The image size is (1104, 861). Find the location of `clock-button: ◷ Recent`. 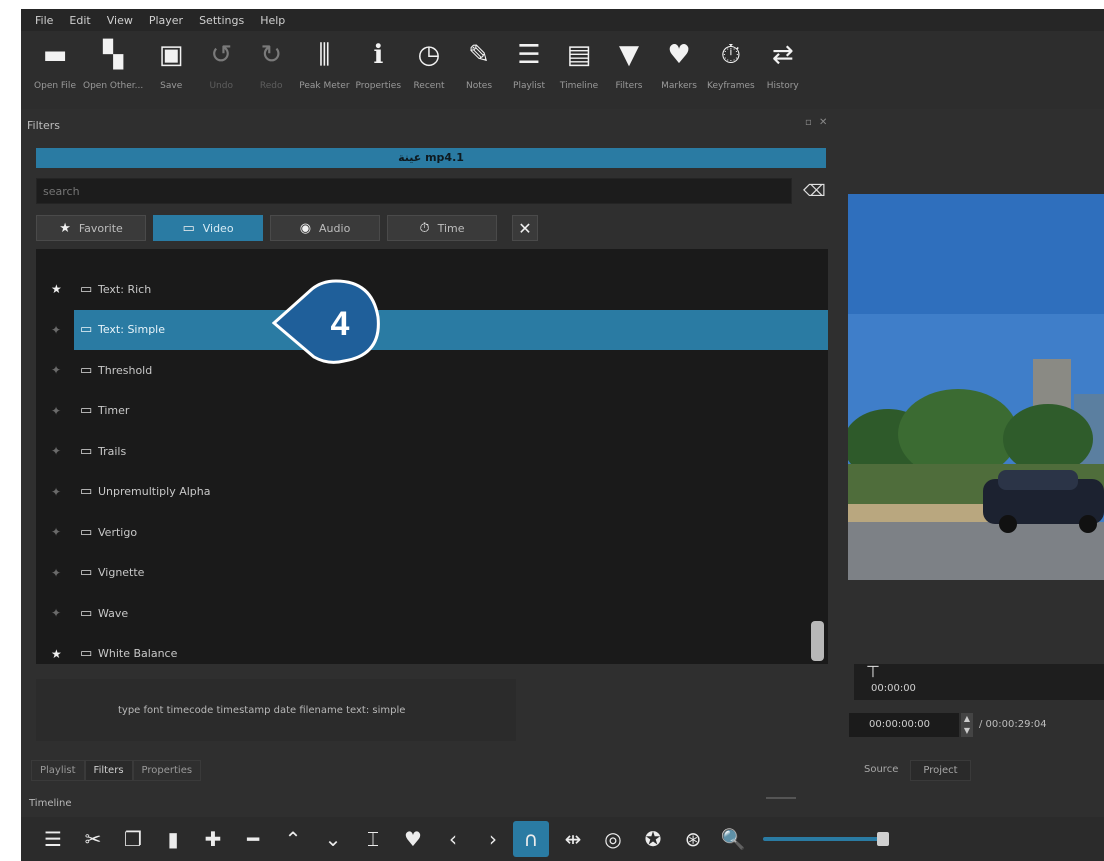

clock-button: ◷ Recent is located at coordinates (429, 61).